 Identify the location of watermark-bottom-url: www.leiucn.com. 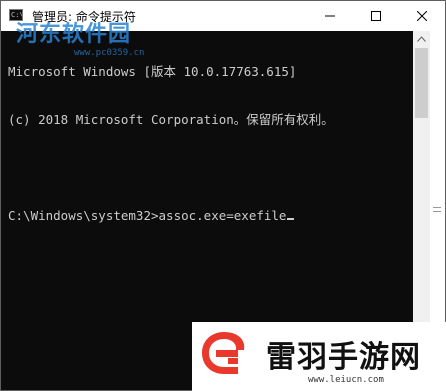
(346, 380).